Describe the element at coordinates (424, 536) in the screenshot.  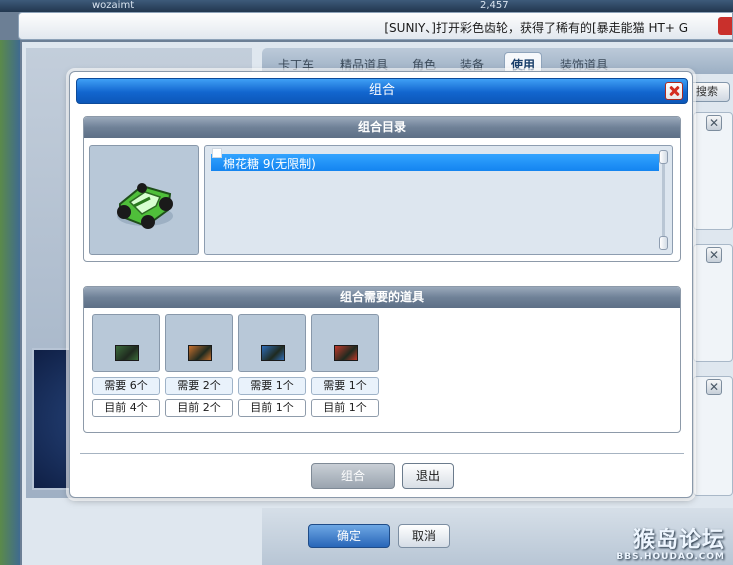
I see `cancel-button: 取消` at that location.